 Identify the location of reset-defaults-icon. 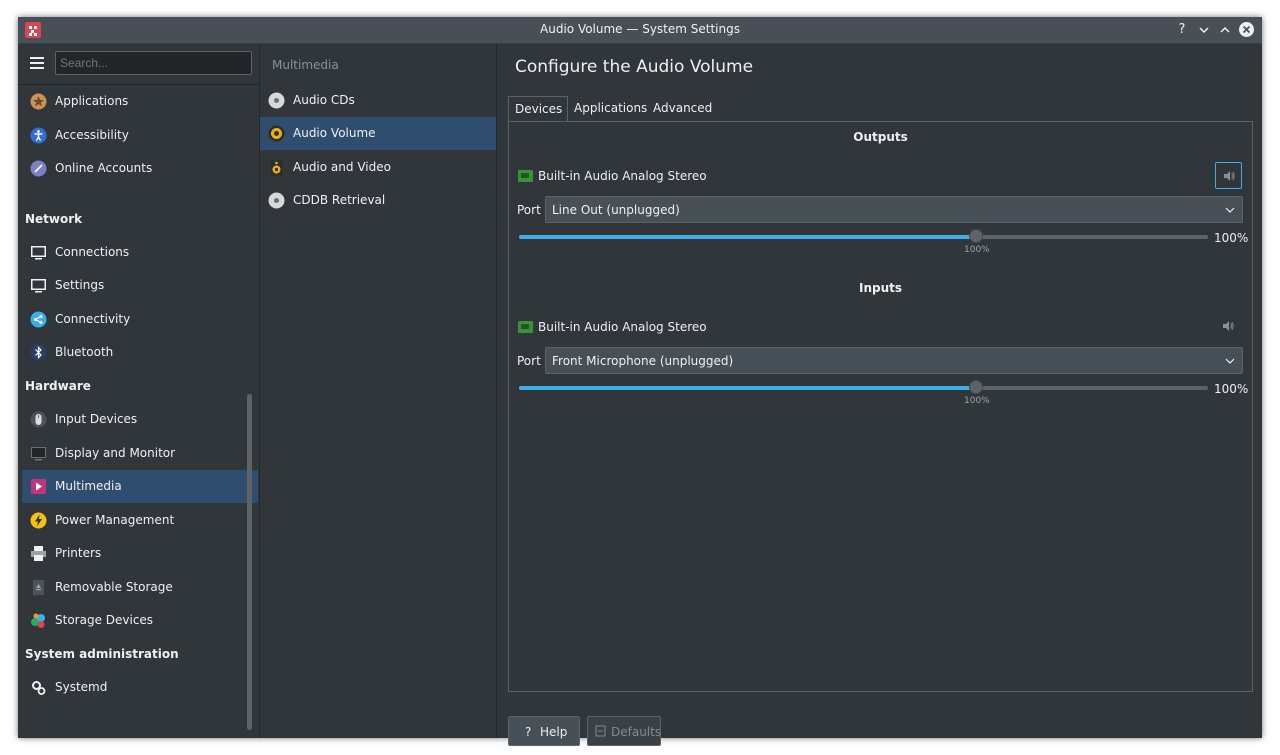
(600, 731).